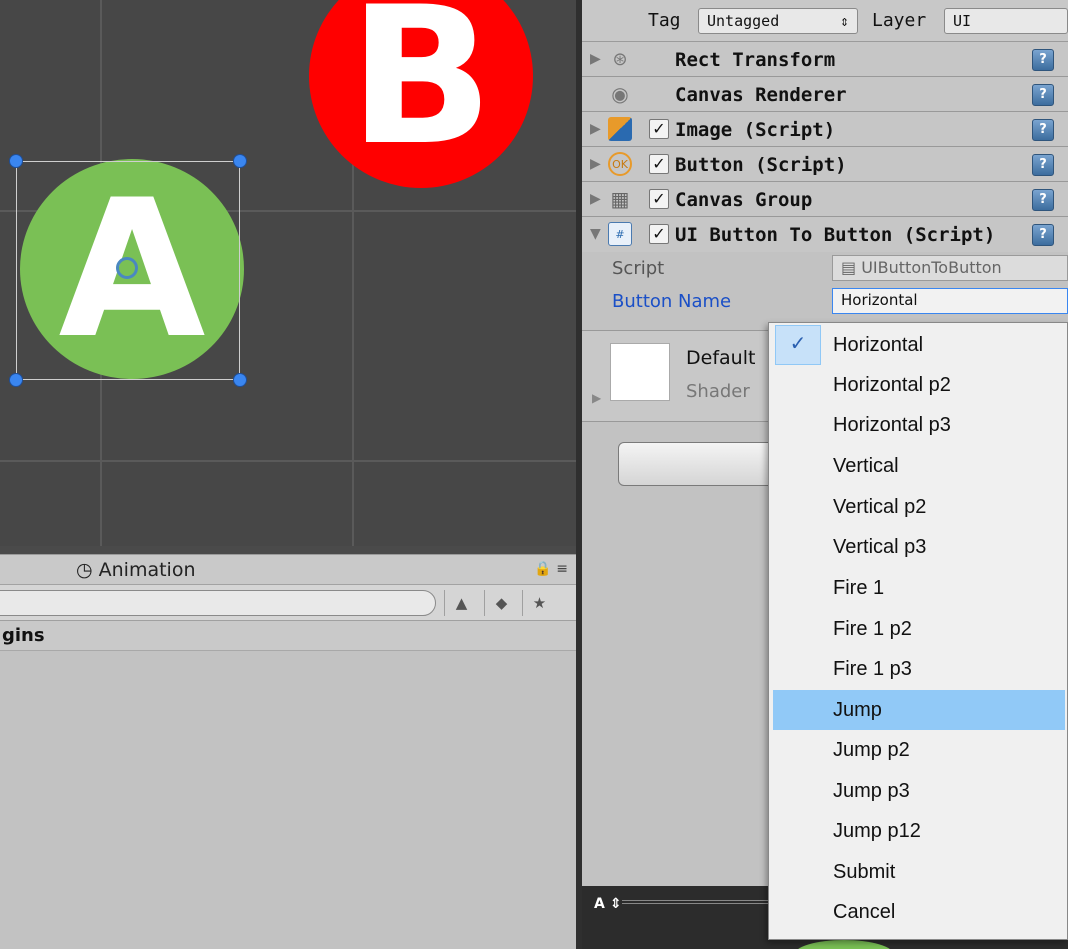  Describe the element at coordinates (825, 268) in the screenshot. I see `script-row: Script ▤ UIButtonToButton` at that location.